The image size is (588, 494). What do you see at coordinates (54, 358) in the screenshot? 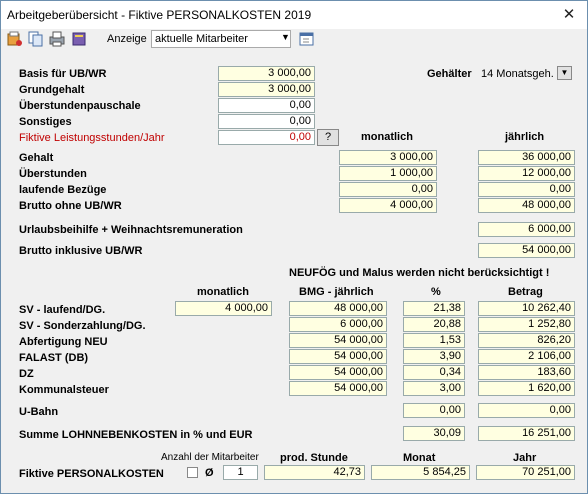
I see `falast-label: FALAST (DB)` at bounding box center [54, 358].